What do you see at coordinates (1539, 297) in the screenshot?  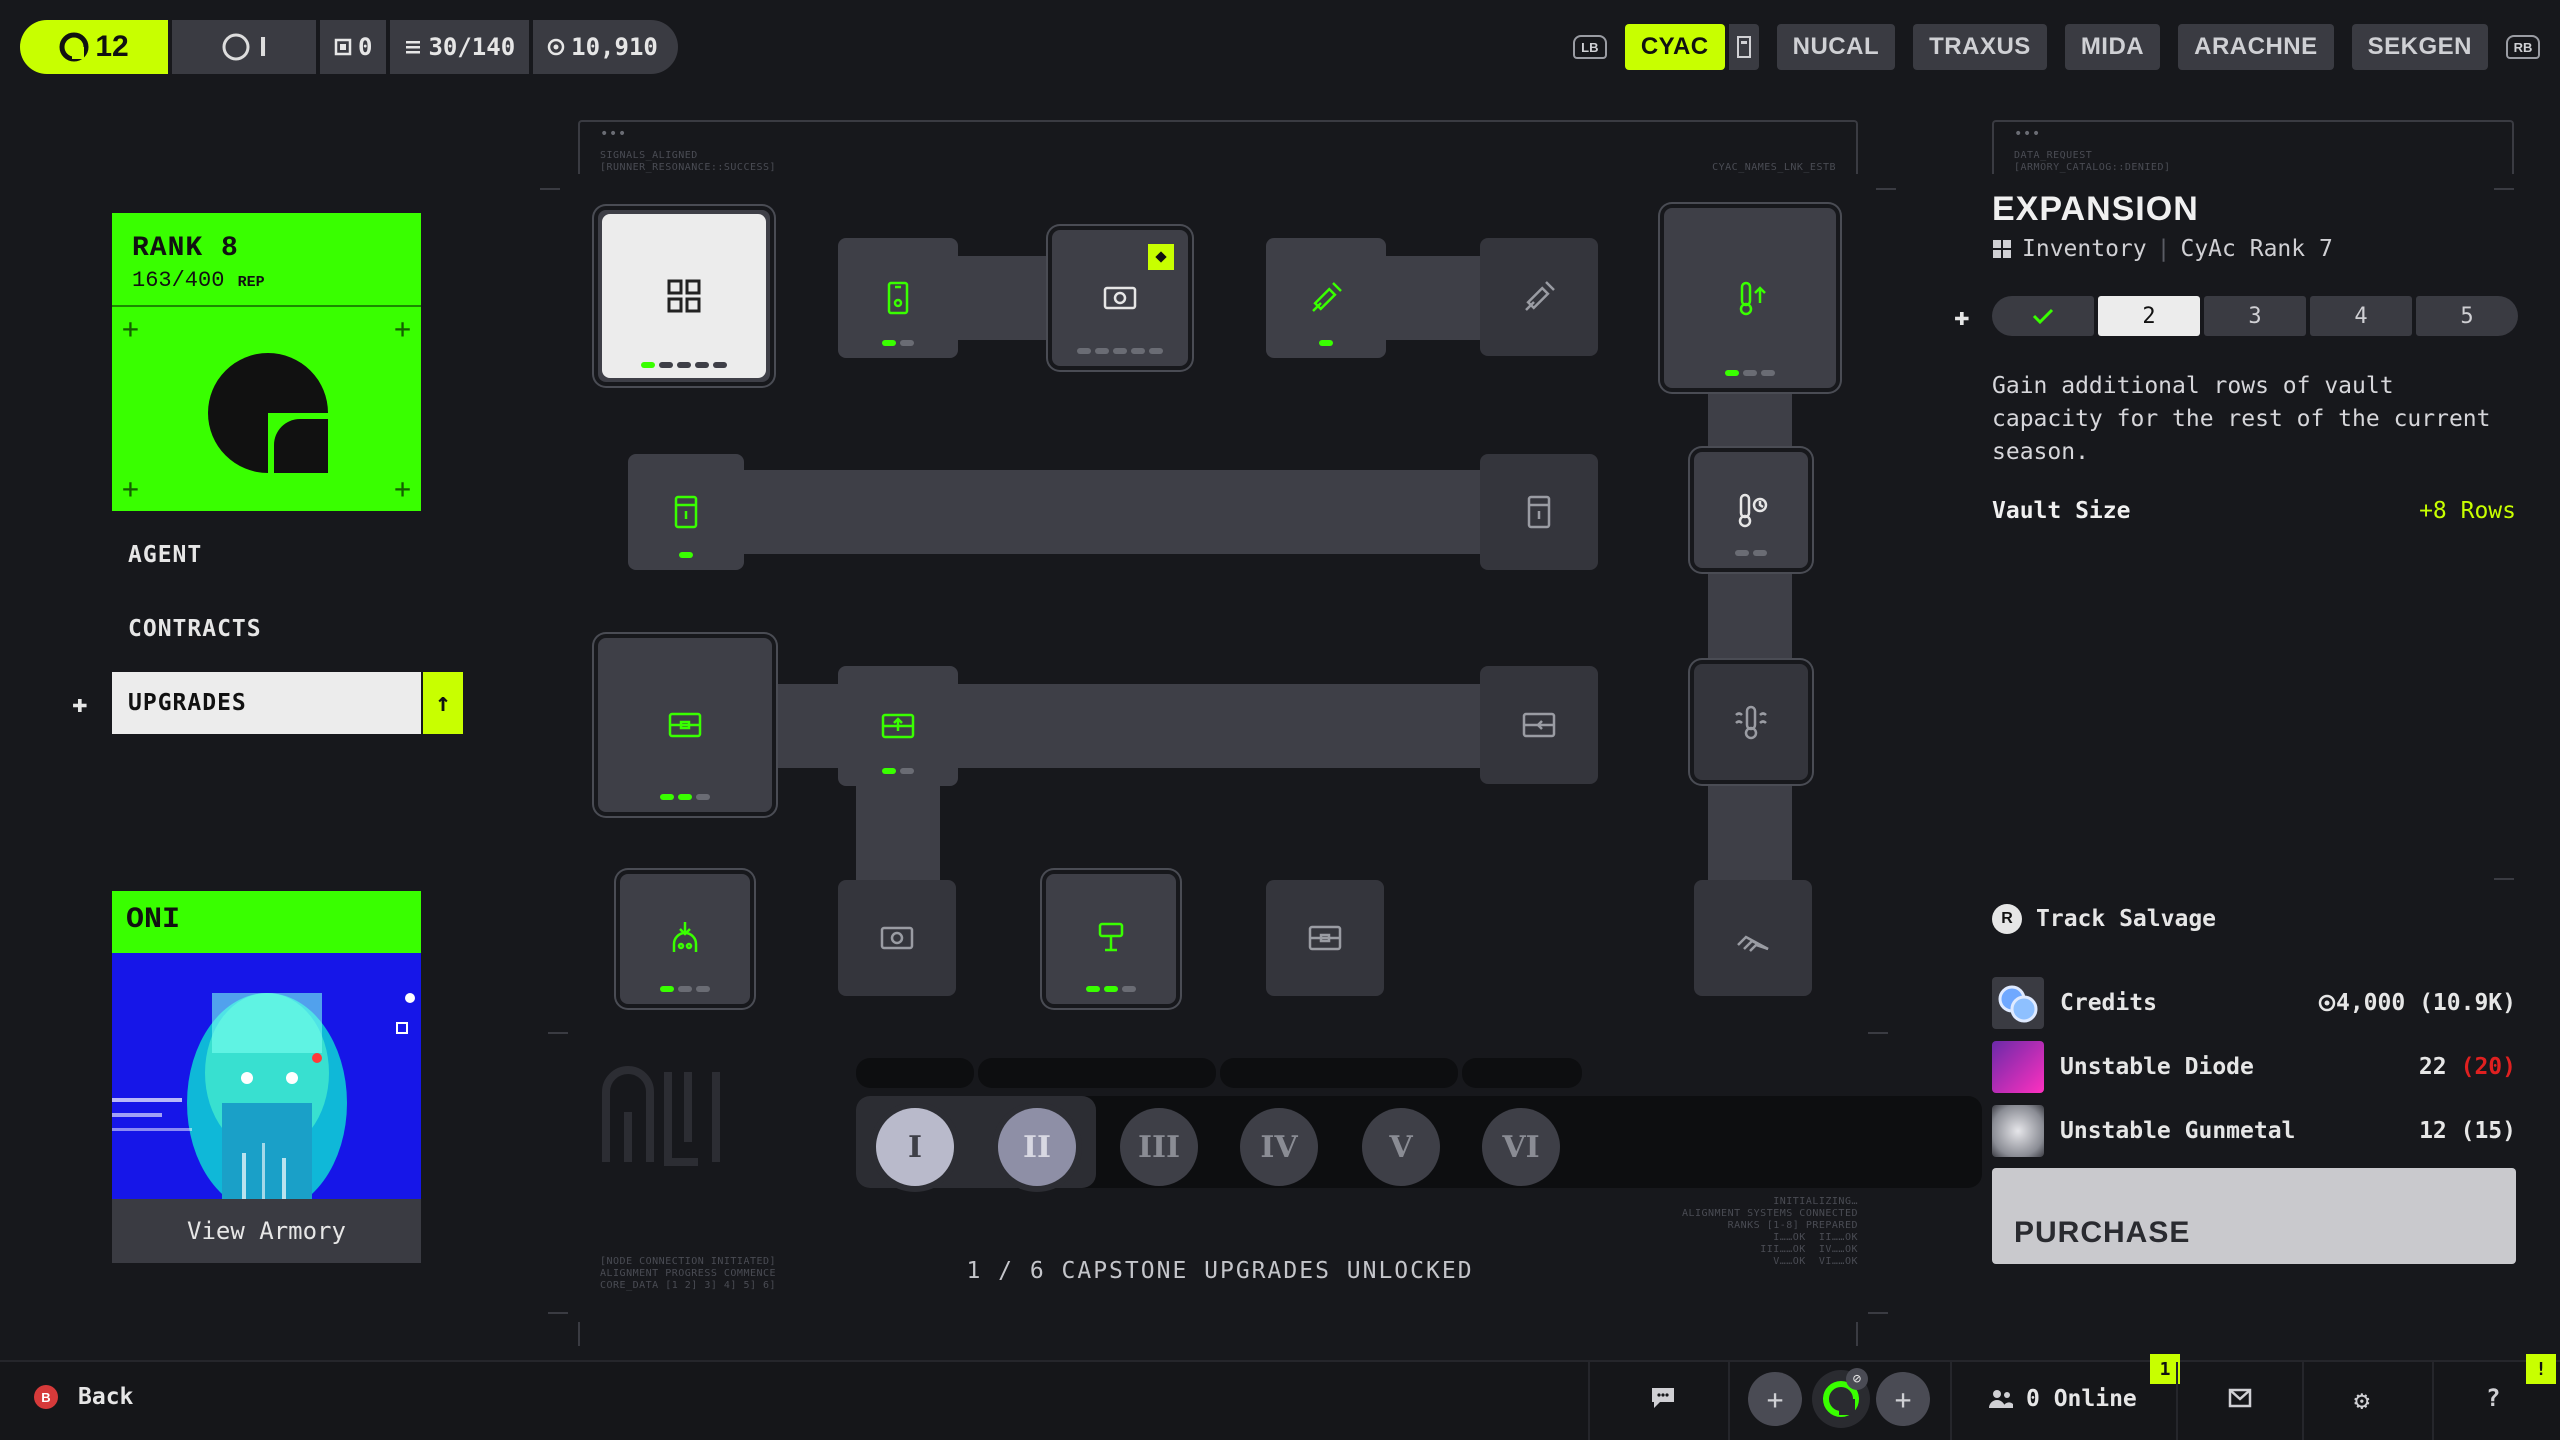 I see `upgrade-node-syringe-locked` at bounding box center [1539, 297].